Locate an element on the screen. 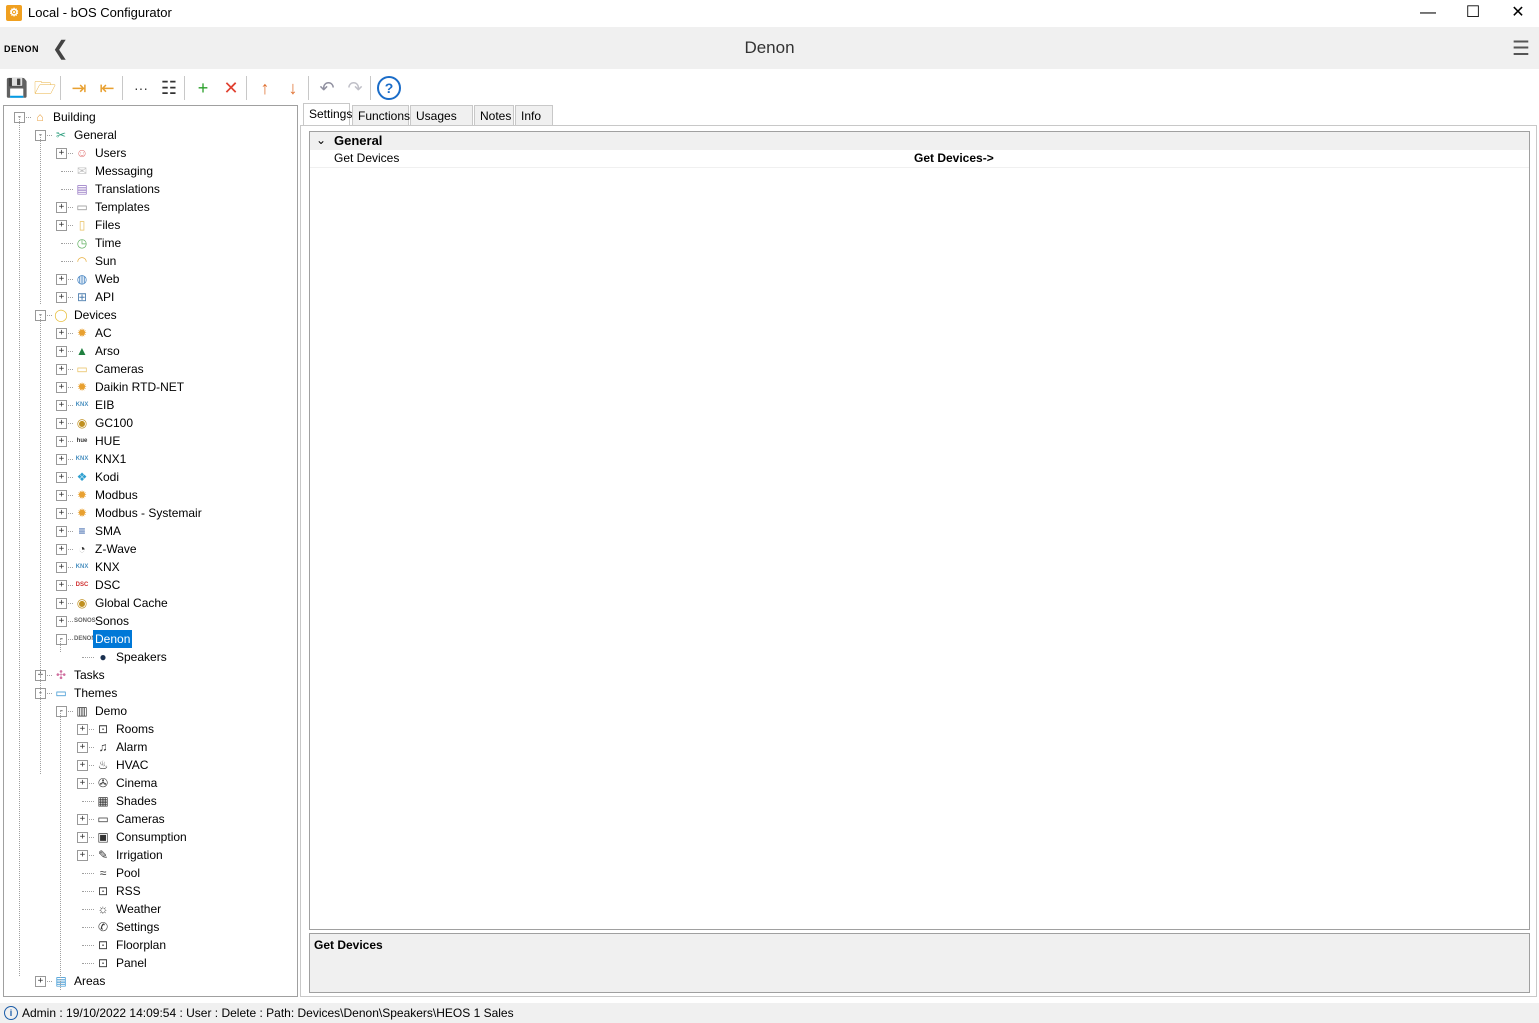 The width and height of the screenshot is (1539, 1023). tree-node: + ⊞ API is located at coordinates (149, 297).